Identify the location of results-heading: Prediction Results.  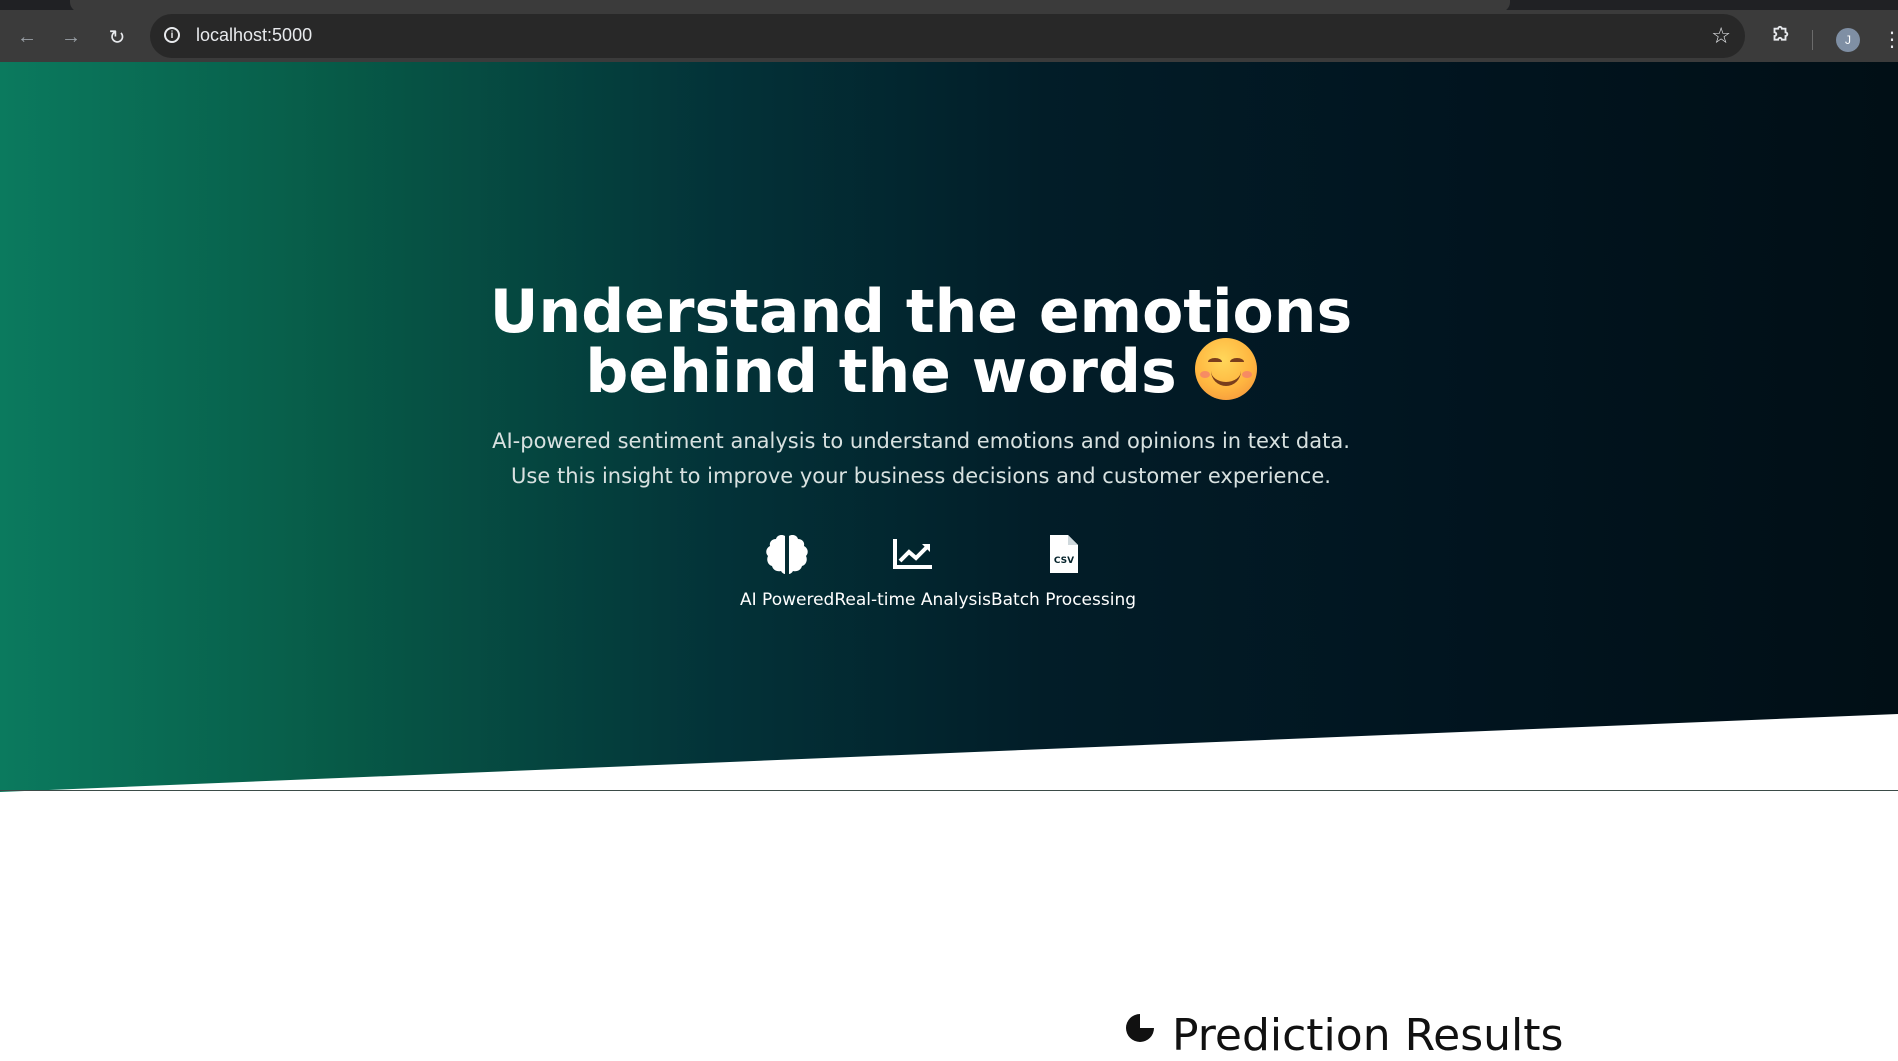
(1368, 1035).